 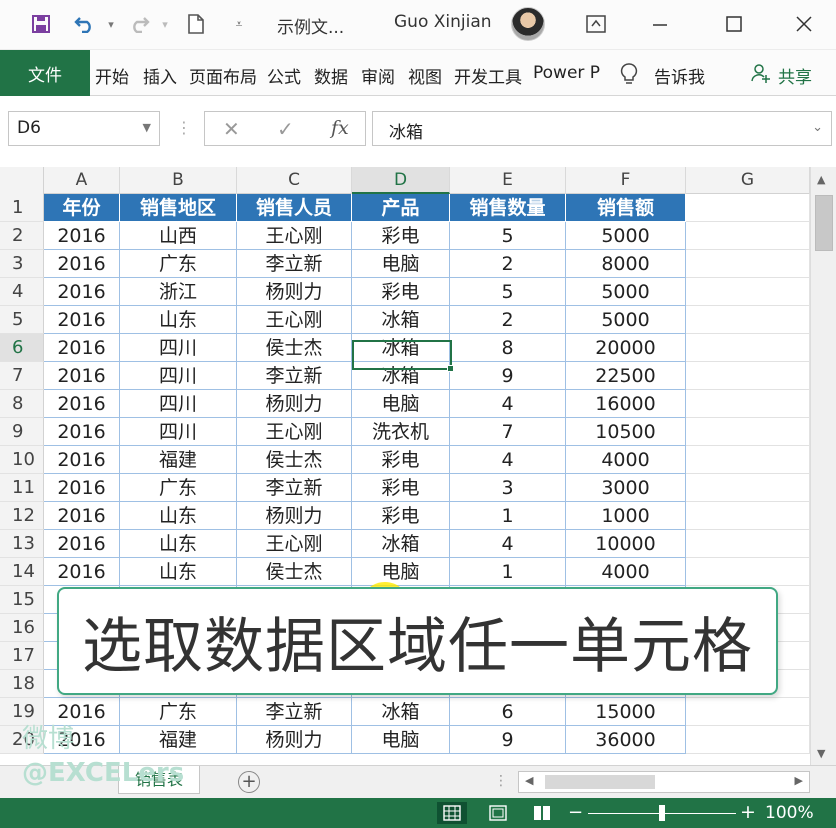 What do you see at coordinates (626, 544) in the screenshot?
I see `table-cell: 10000` at bounding box center [626, 544].